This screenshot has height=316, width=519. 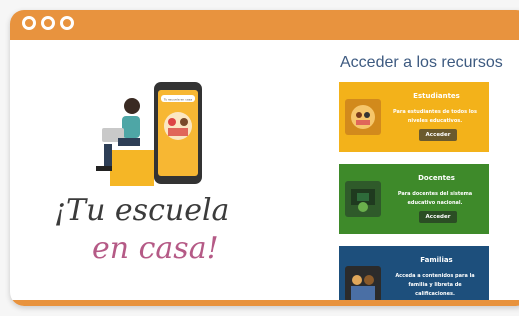 I want to click on window-controls, so click(x=48, y=23).